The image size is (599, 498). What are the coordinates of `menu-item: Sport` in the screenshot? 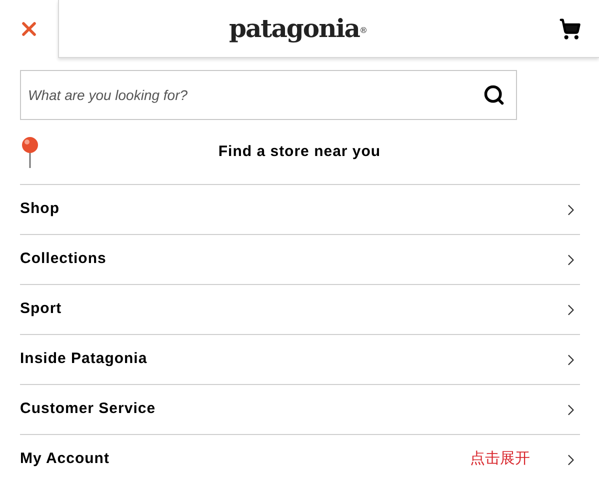 It's located at (300, 309).